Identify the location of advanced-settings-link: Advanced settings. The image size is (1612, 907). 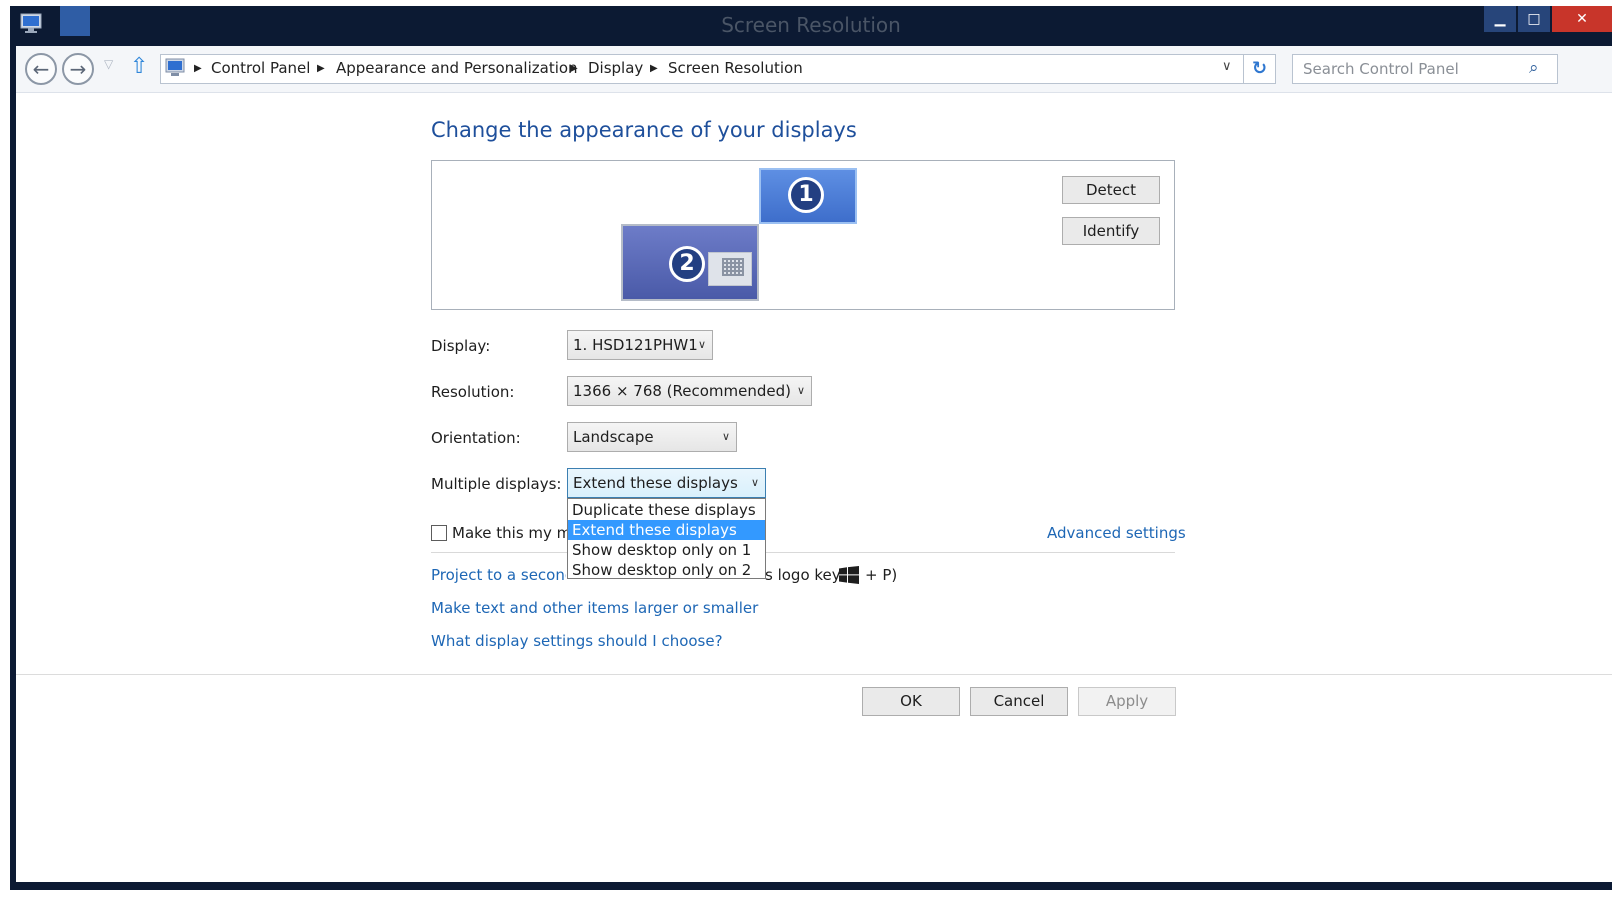
(1116, 533).